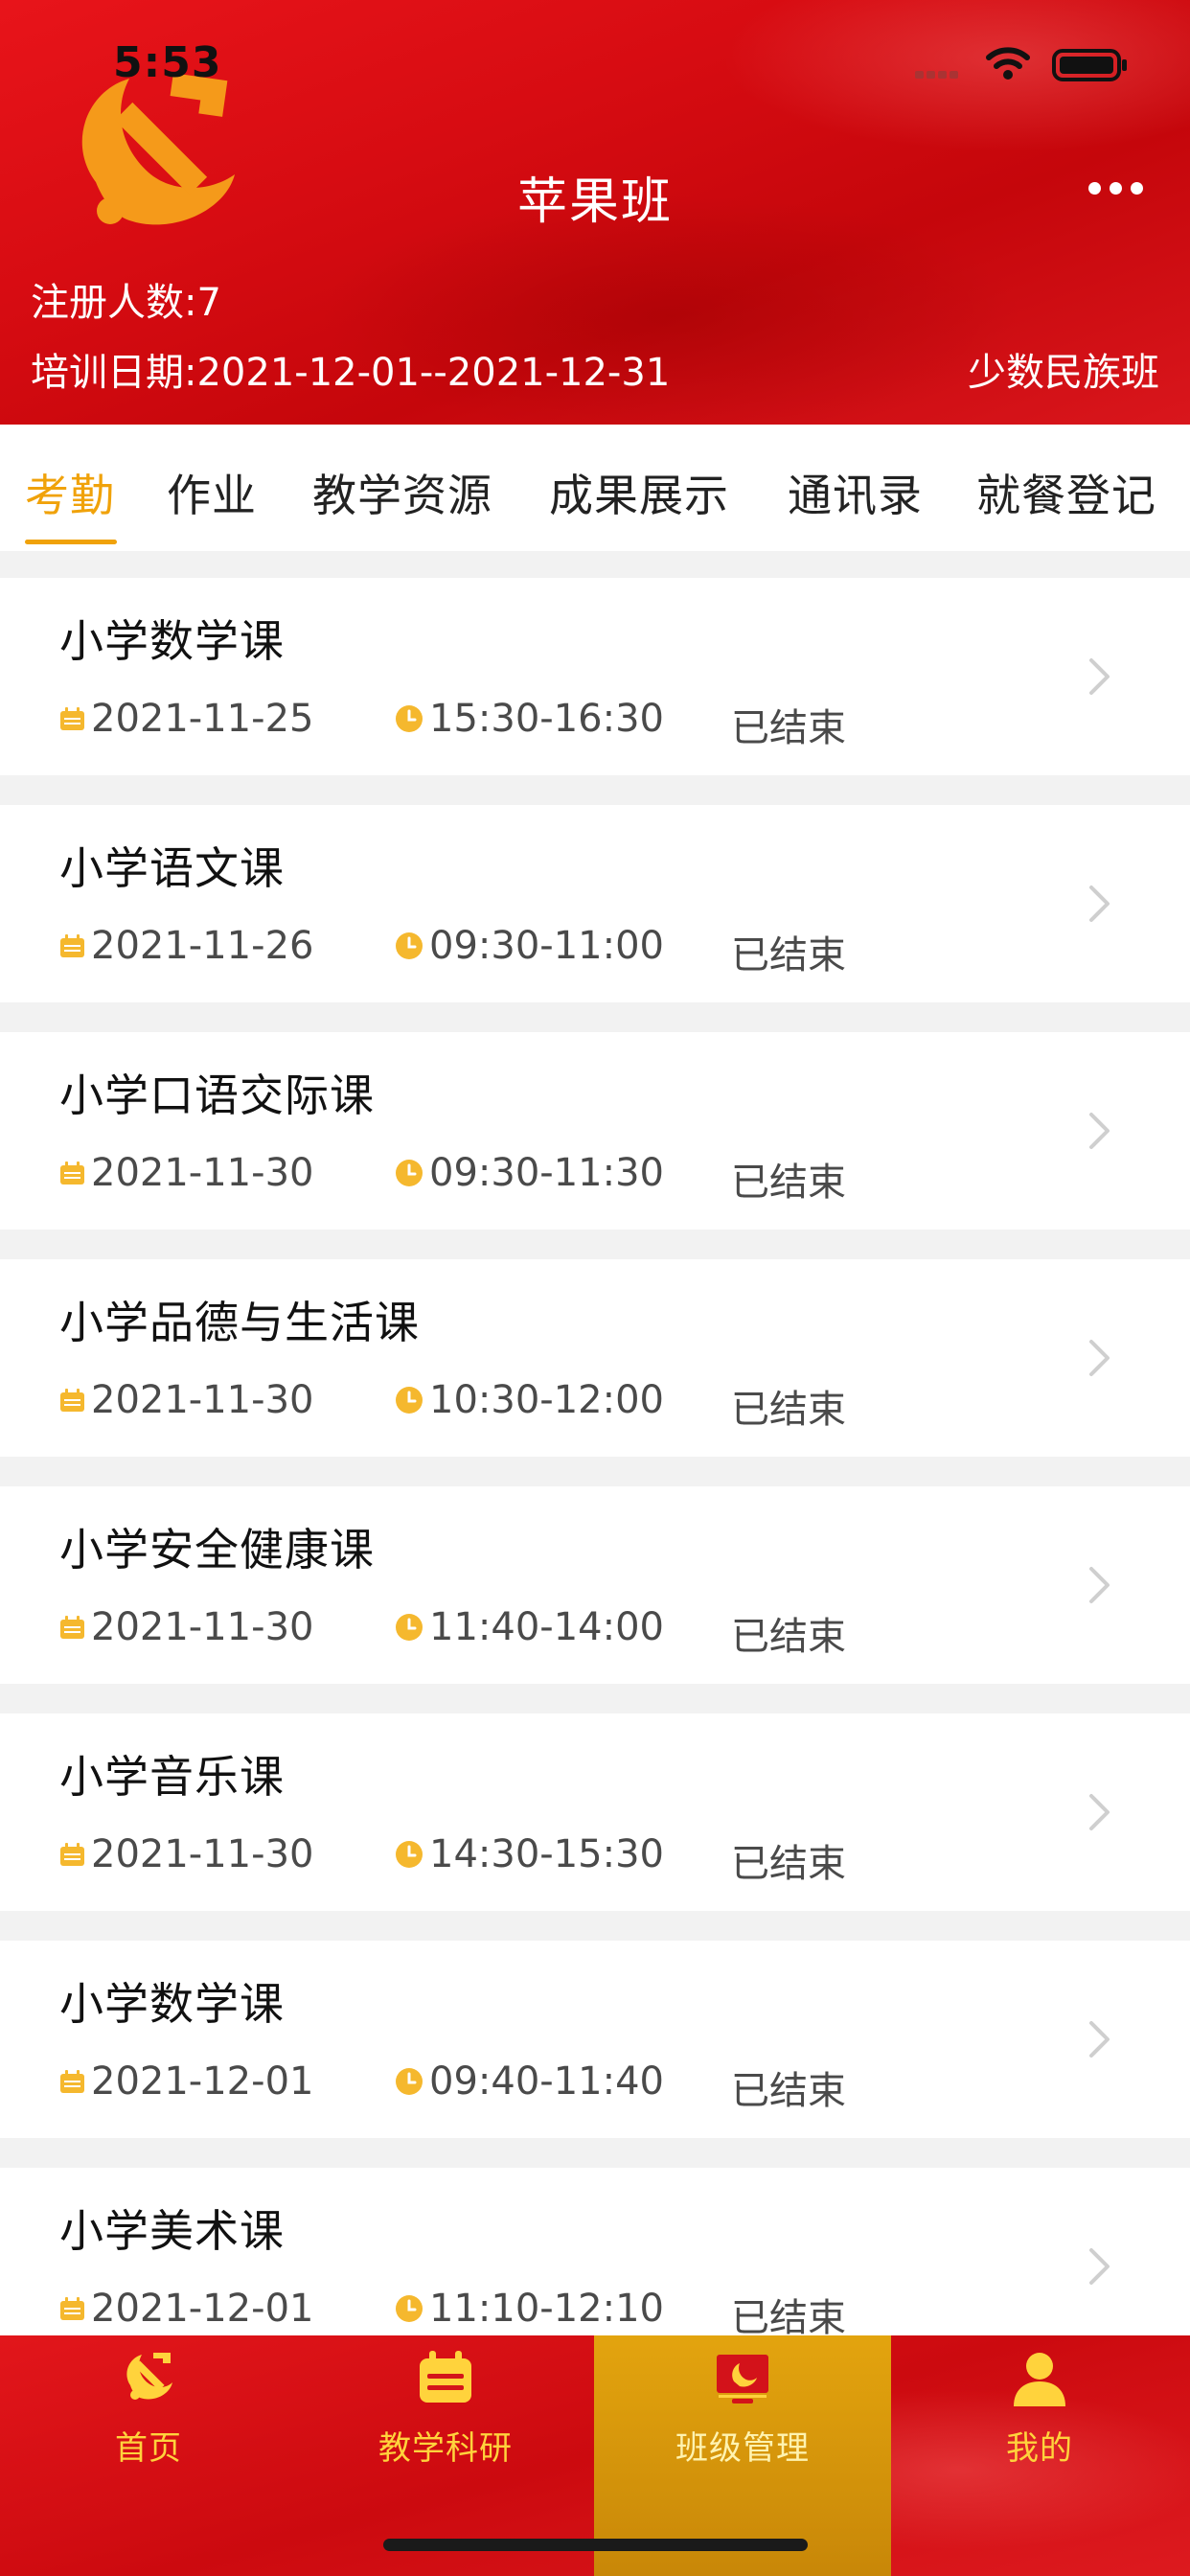  I want to click on nav-home-label: 首页, so click(148, 2448).